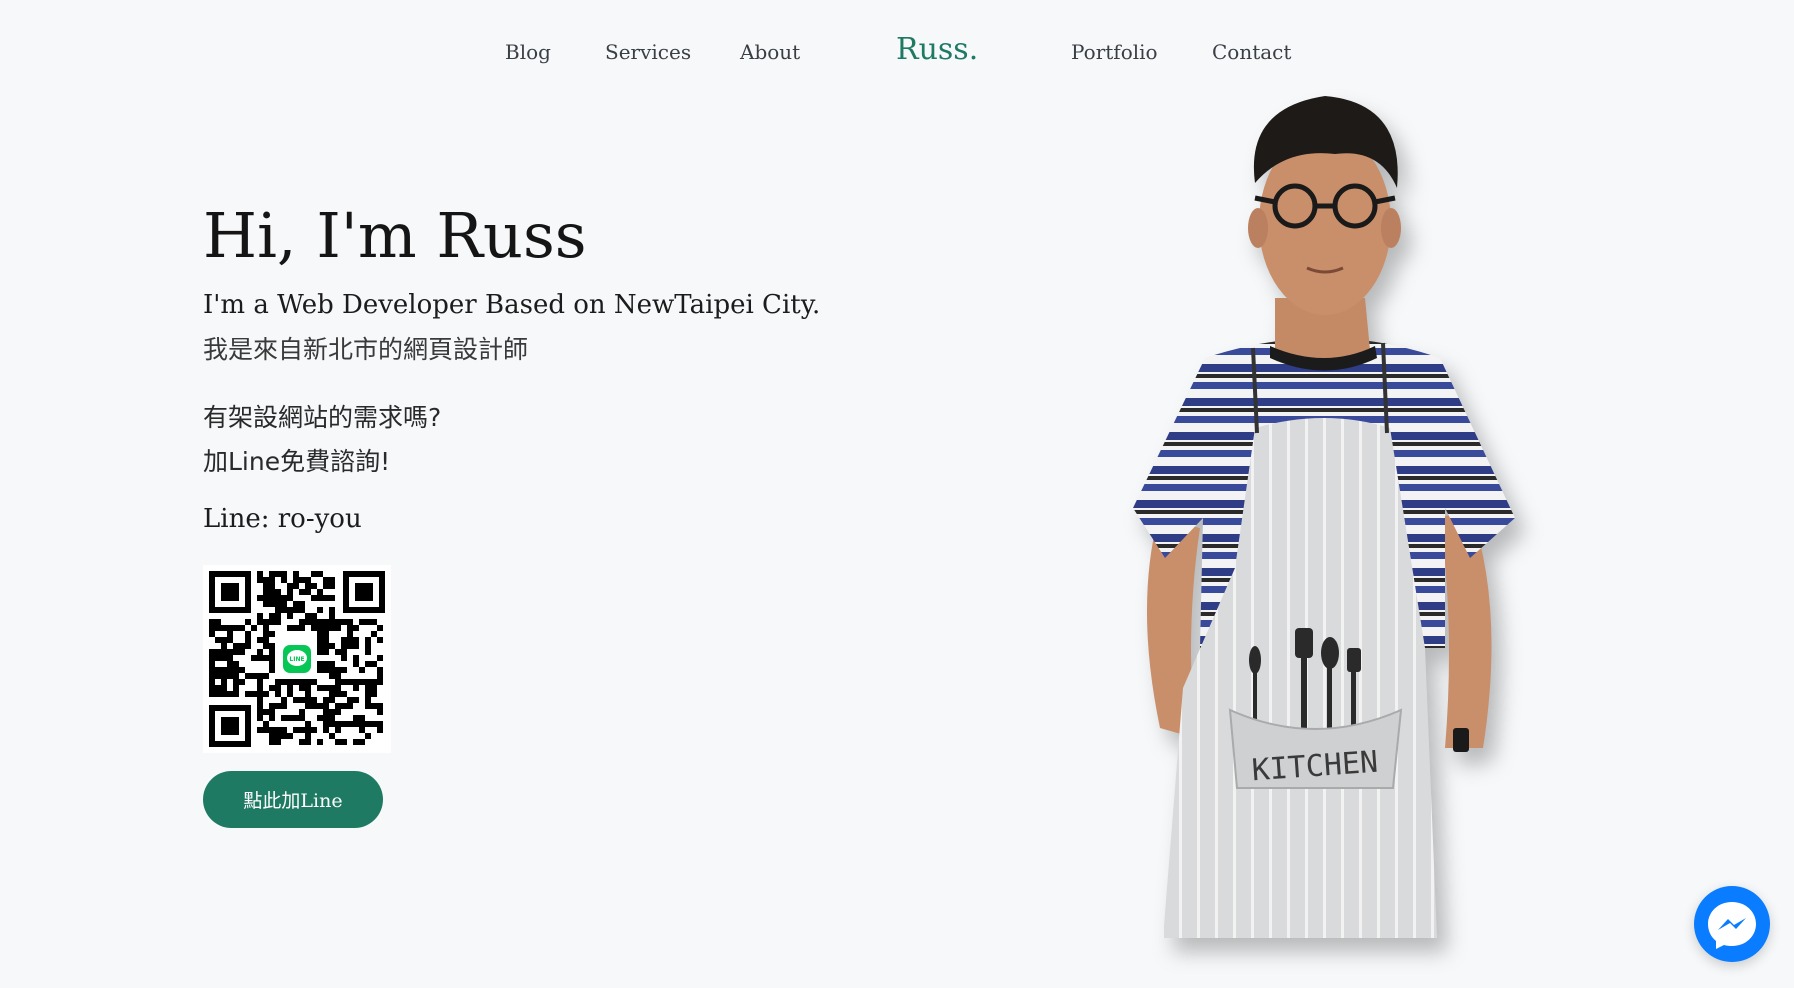  What do you see at coordinates (1461, 740) in the screenshot?
I see `watch-icon` at bounding box center [1461, 740].